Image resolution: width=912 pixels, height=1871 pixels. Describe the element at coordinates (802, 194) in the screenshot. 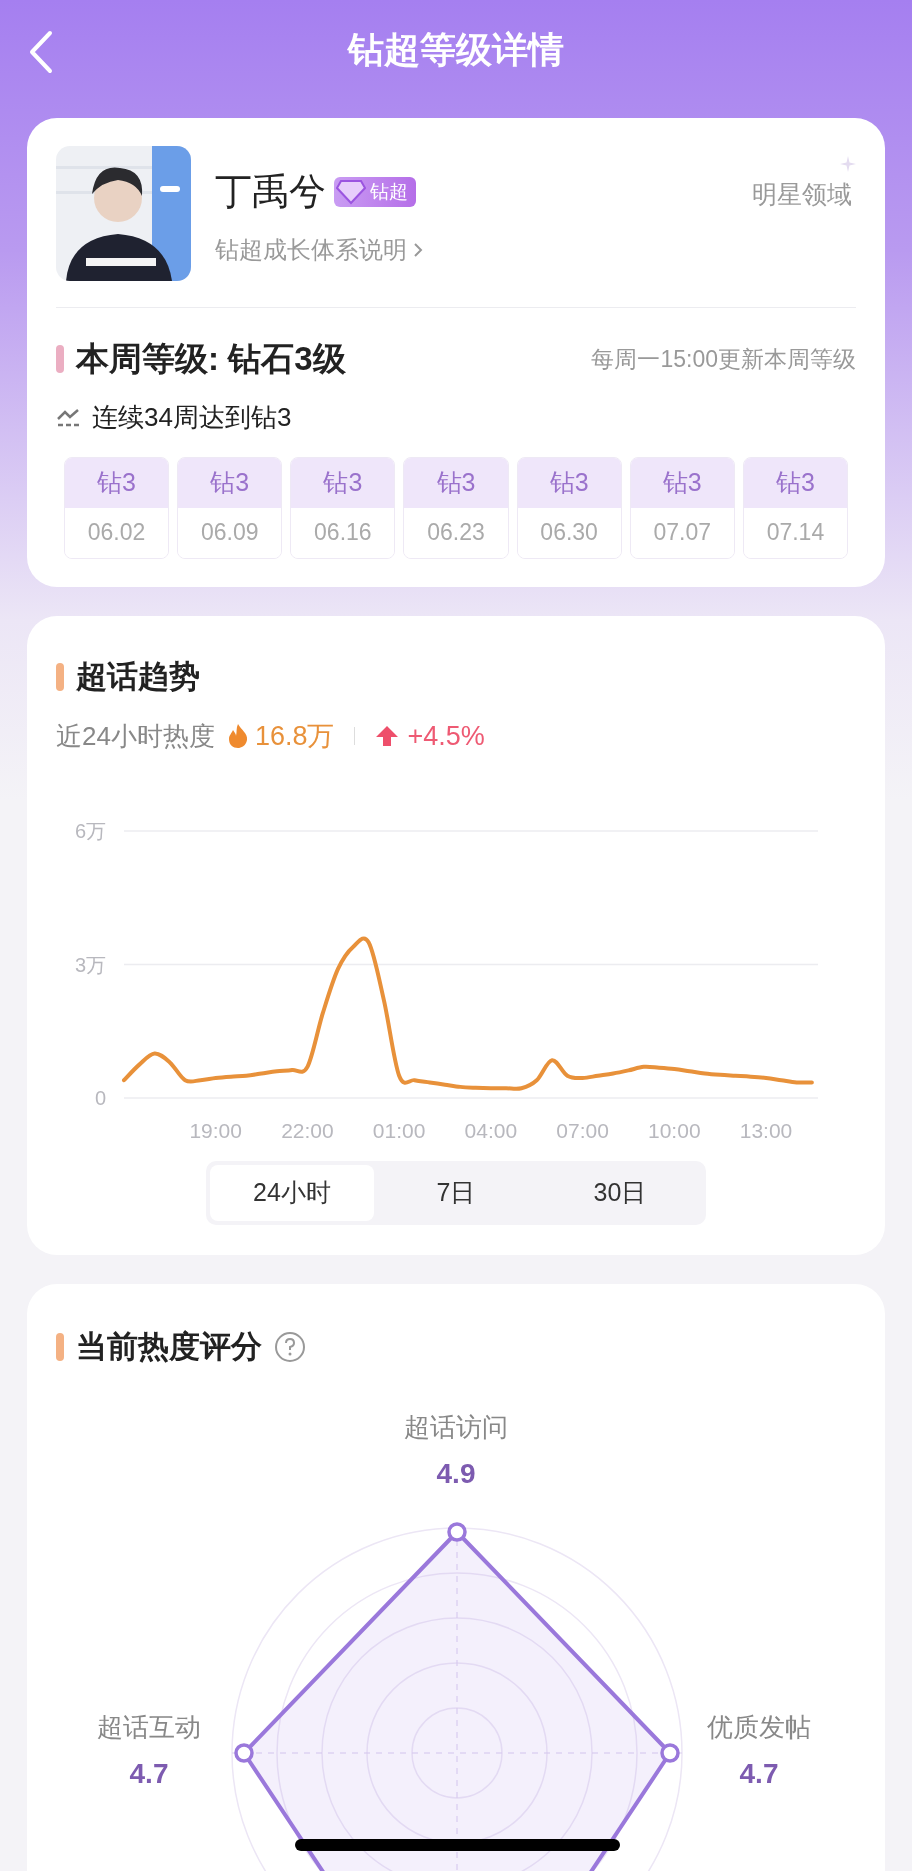

I see `domain-label: 明星领域` at that location.